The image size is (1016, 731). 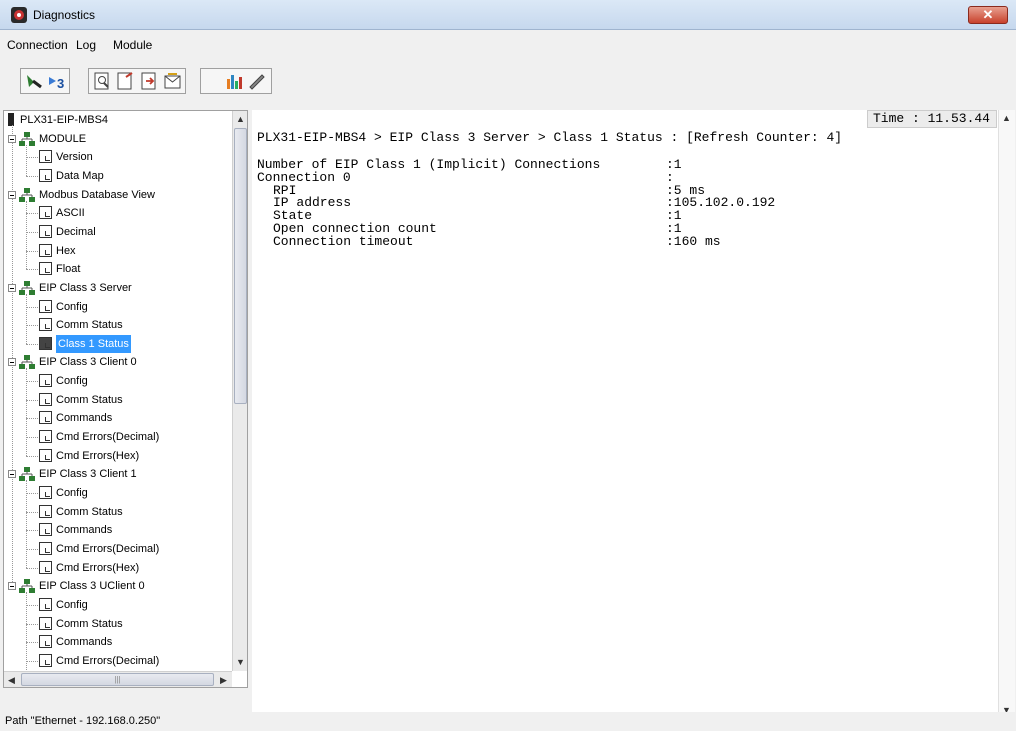 I want to click on tree-horizontal-scrollbar: ◀ ||| ▶, so click(x=118, y=679).